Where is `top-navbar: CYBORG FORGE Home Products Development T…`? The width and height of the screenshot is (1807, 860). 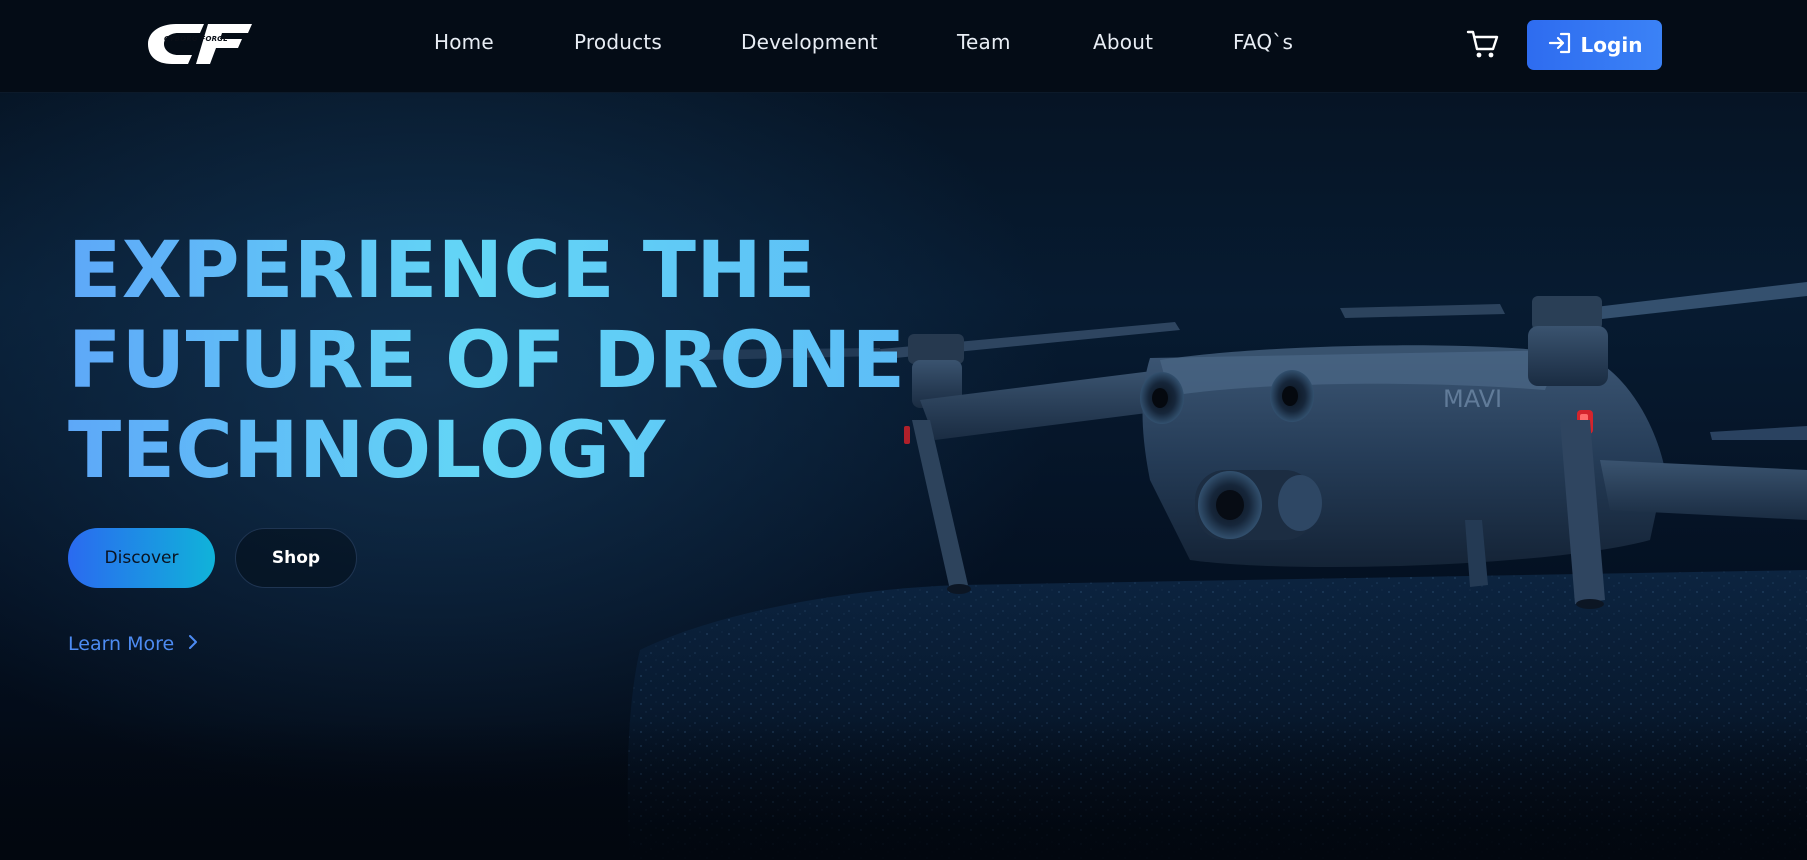
top-navbar: CYBORG FORGE Home Products Development T… is located at coordinates (903, 46).